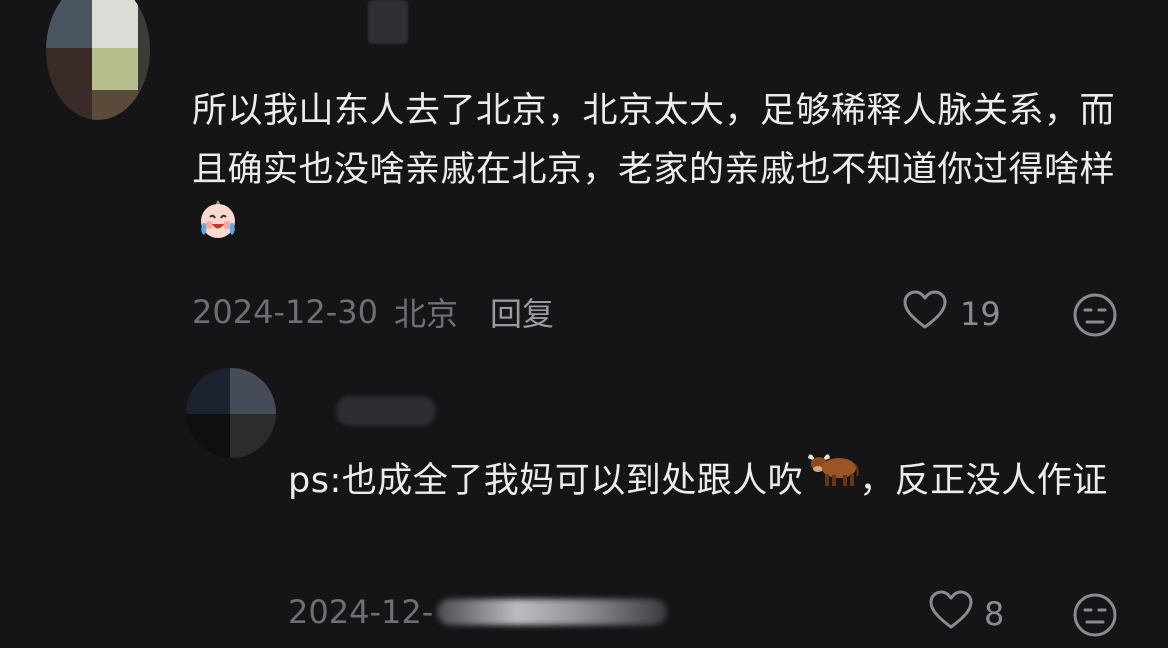 This screenshot has width=1168, height=648. What do you see at coordinates (425, 314) in the screenshot?
I see `comment-location: 北京` at bounding box center [425, 314].